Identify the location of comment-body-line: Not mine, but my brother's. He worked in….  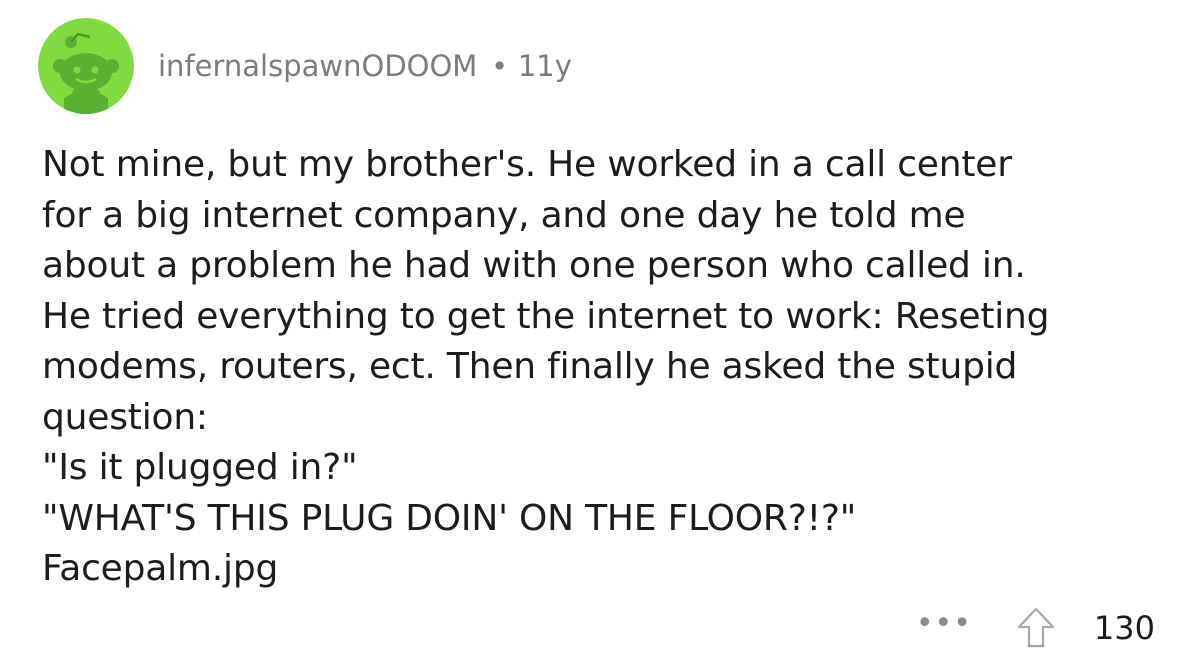
(527, 164).